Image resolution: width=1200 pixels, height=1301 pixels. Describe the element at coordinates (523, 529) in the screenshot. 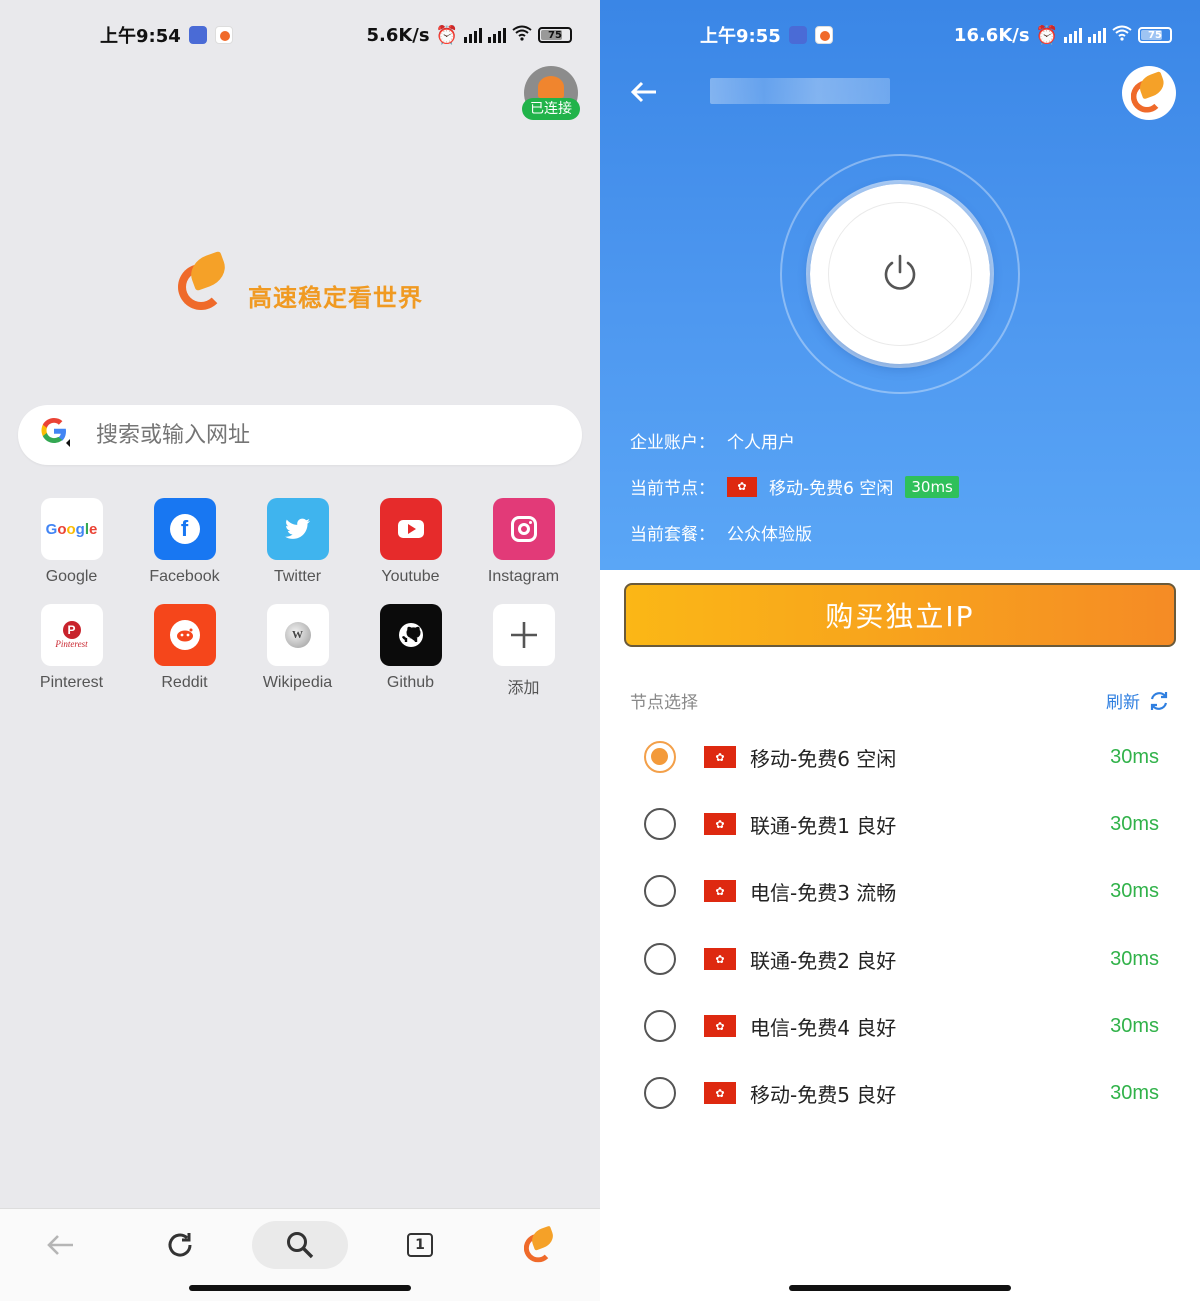

I see `instagram-icon` at that location.